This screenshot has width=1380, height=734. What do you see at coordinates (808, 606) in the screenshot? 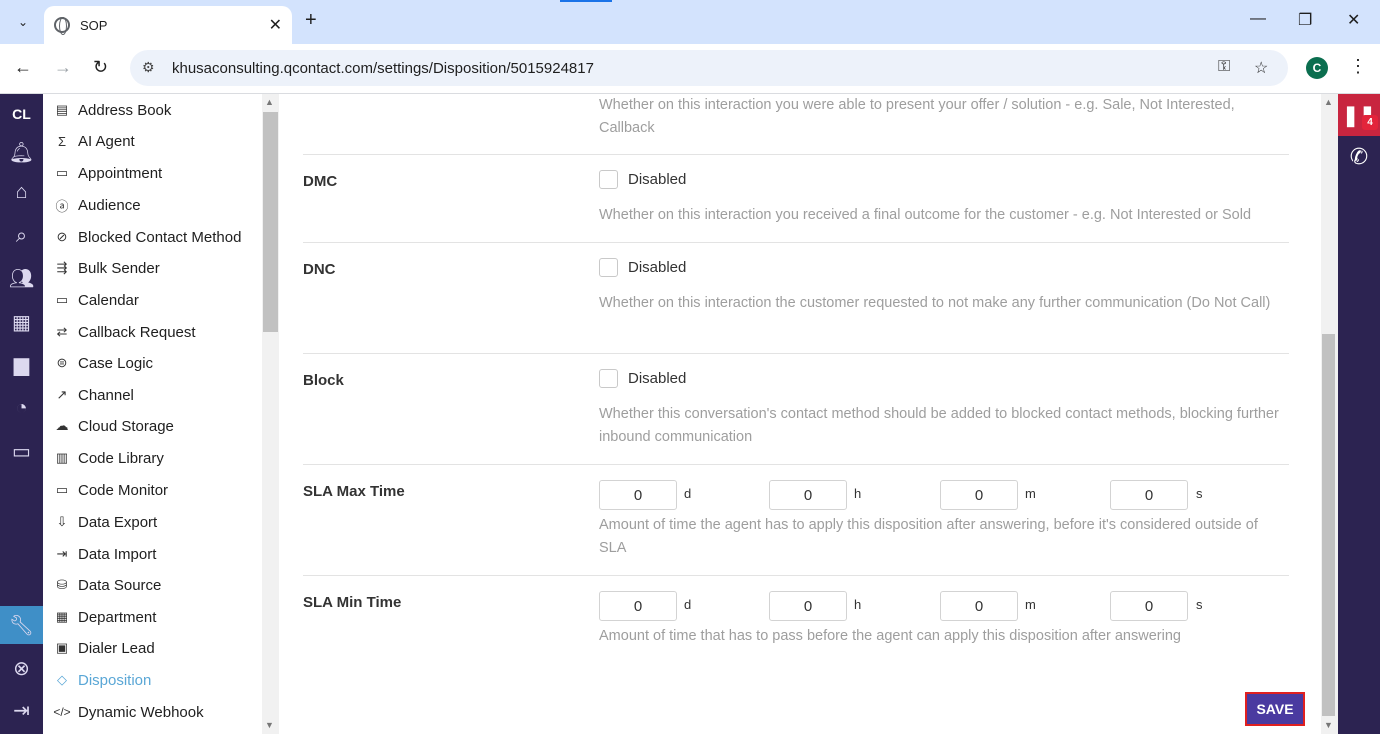
I see `sla-min-hours-input: 0` at bounding box center [808, 606].